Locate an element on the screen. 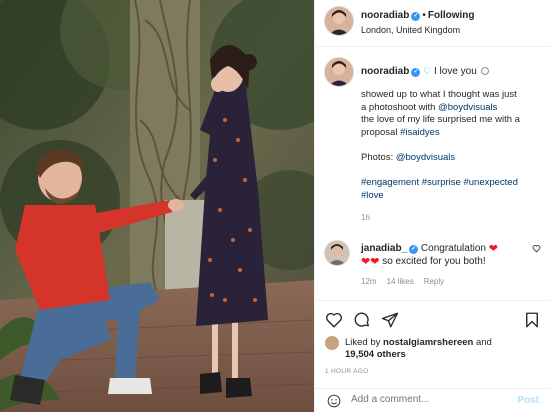  post-time-ago: 1 HOUR AGO is located at coordinates (346, 371).